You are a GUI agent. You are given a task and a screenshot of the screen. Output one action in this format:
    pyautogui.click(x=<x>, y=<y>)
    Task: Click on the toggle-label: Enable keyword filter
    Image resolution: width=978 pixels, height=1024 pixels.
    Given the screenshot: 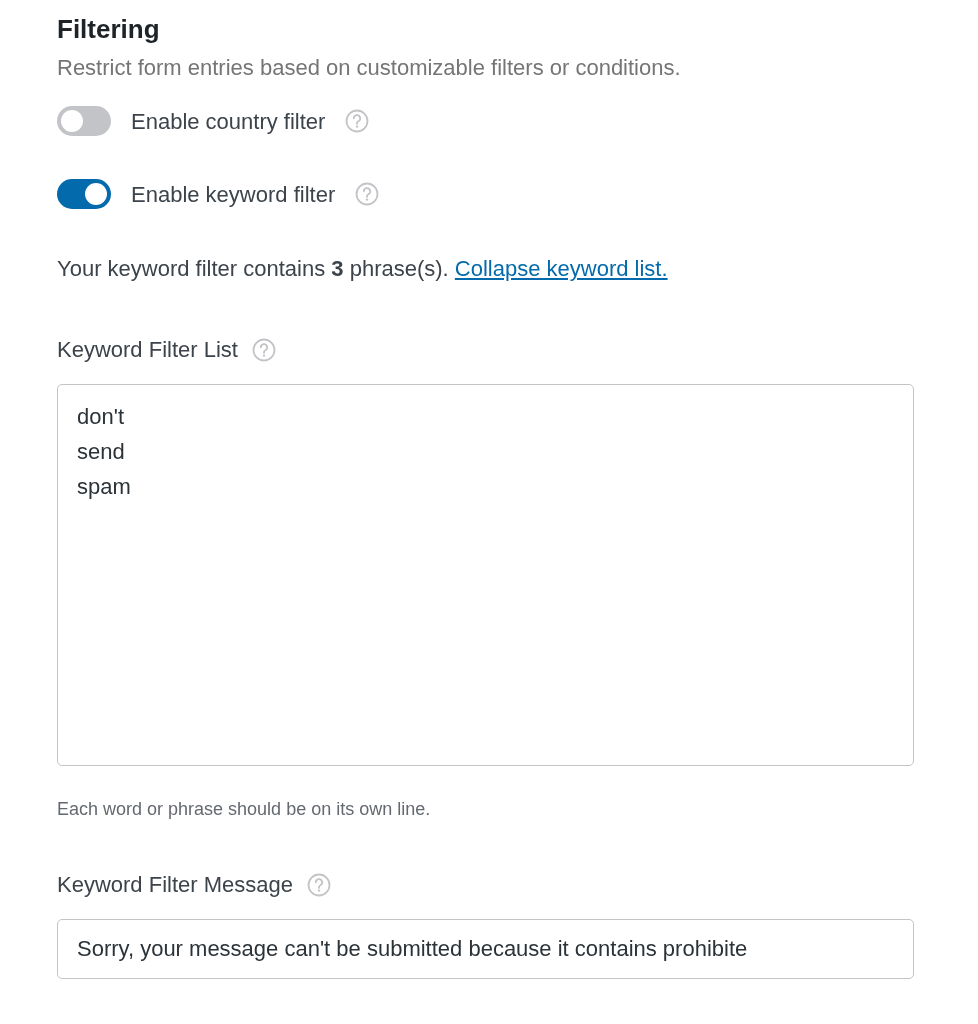 What is the action you would take?
    pyautogui.click(x=233, y=194)
    